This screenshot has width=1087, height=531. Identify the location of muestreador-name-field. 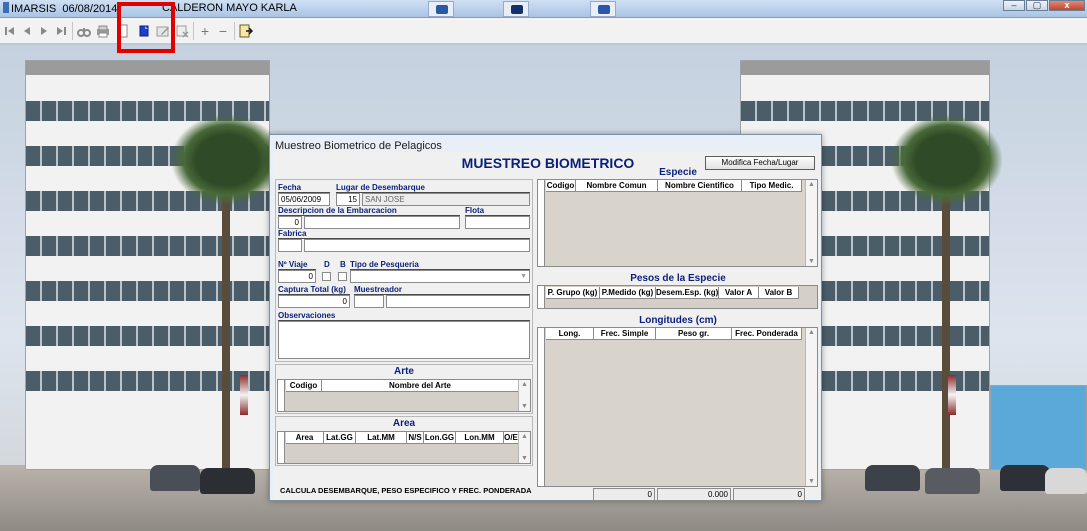
(458, 301).